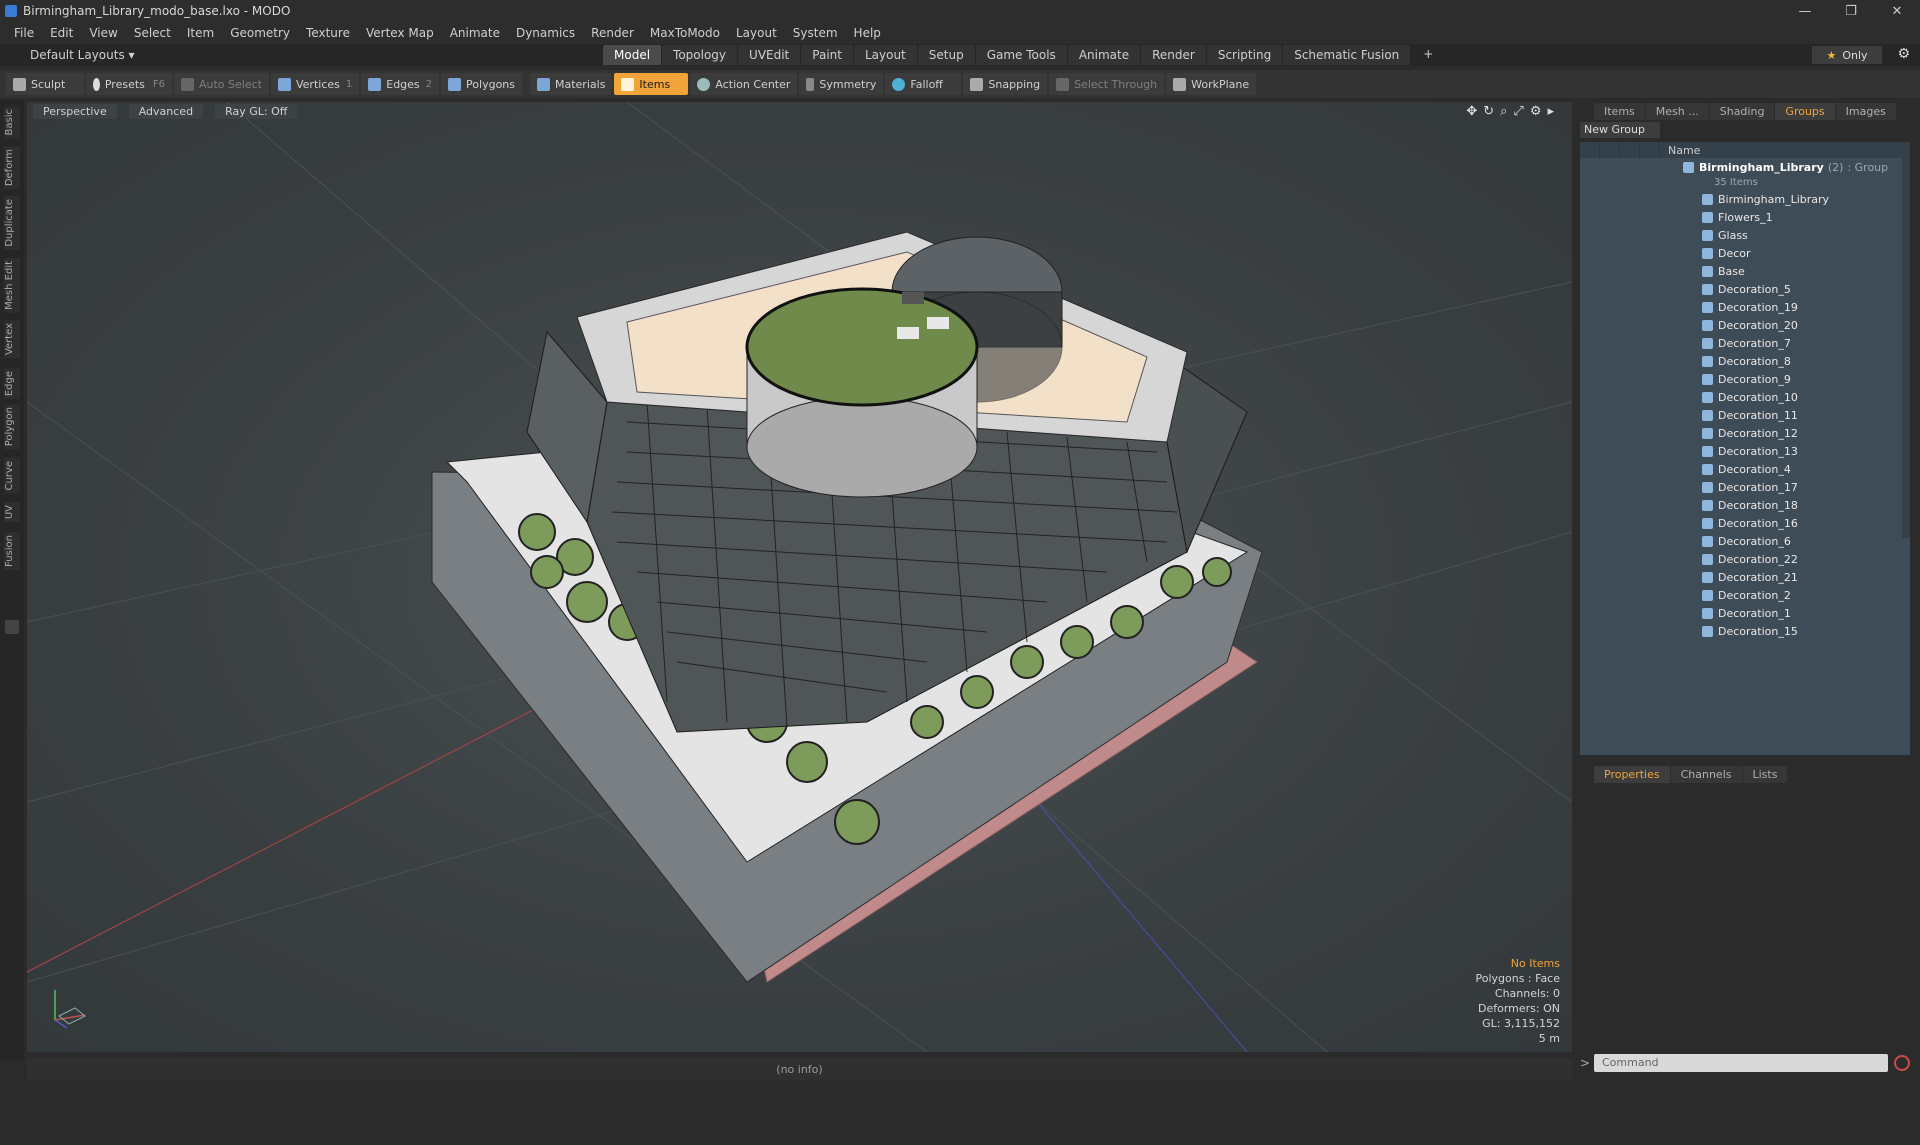  What do you see at coordinates (1745, 559) in the screenshot?
I see `group-item-row: Decoration_22` at bounding box center [1745, 559].